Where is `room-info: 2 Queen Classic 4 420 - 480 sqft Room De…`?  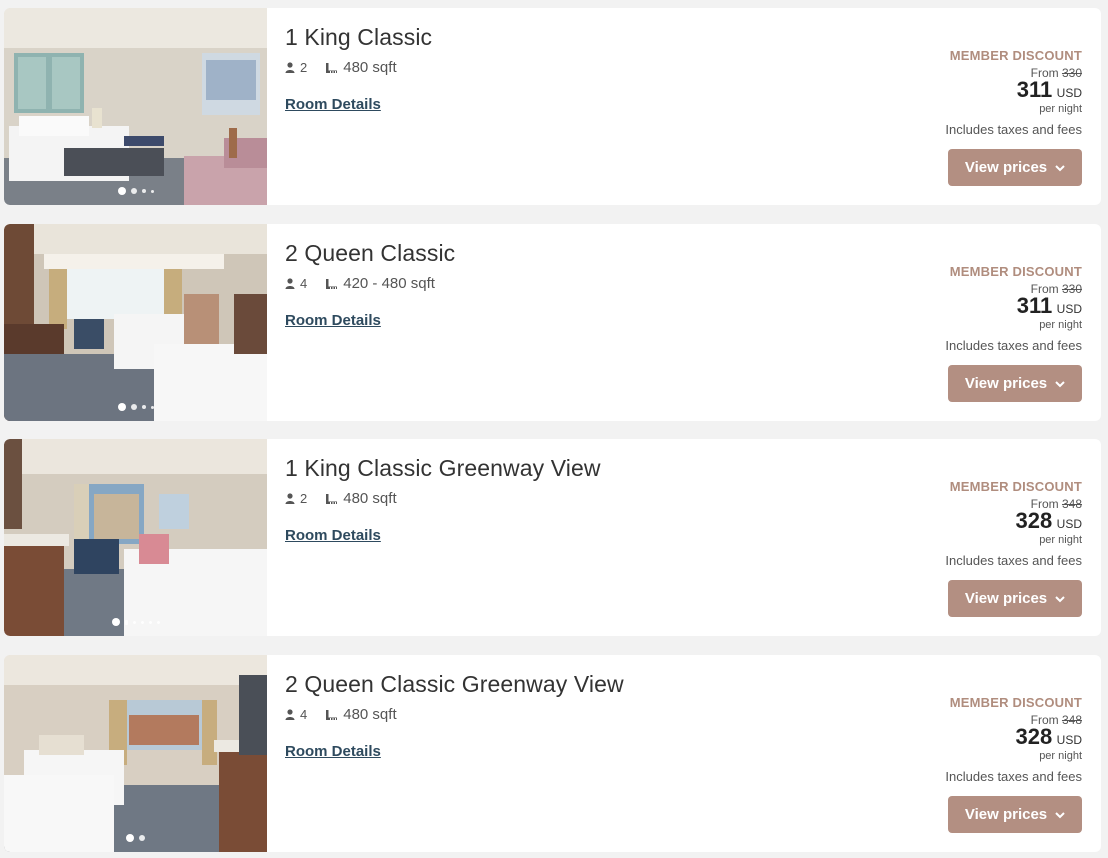 room-info: 2 Queen Classic 4 420 - 480 sqft Room De… is located at coordinates (370, 285).